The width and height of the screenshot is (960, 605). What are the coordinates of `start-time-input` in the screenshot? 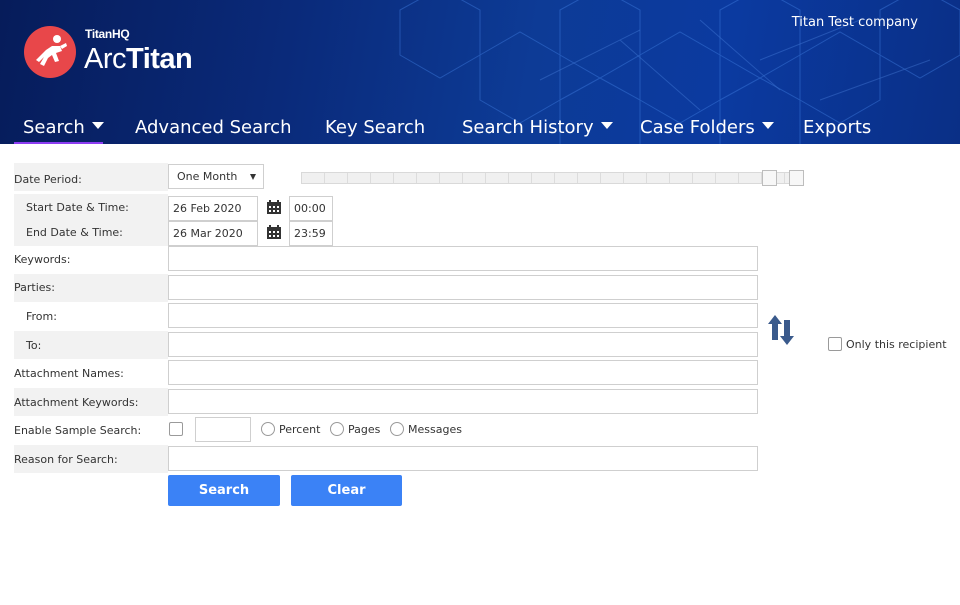 It's located at (311, 208).